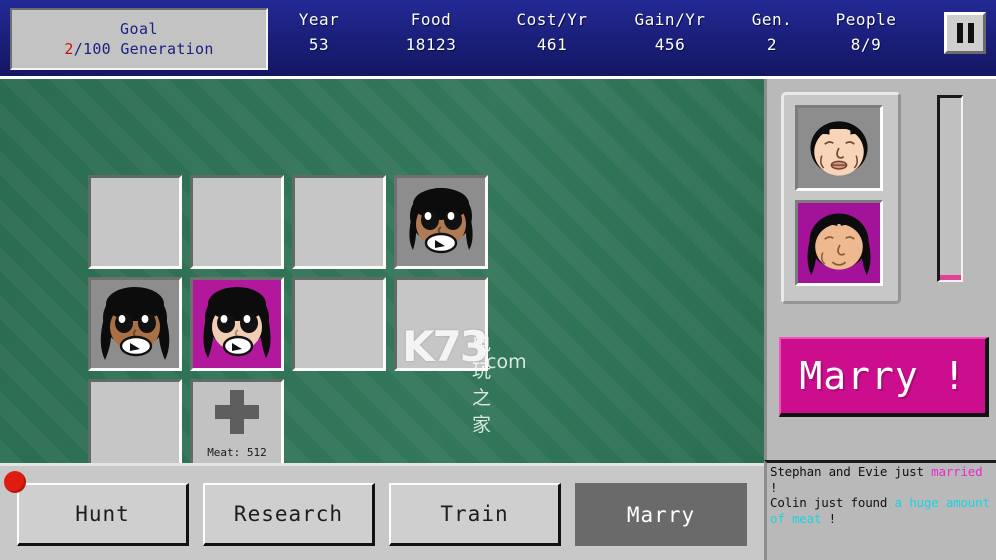  What do you see at coordinates (772, 33) in the screenshot?
I see `stat-generation: Gen. 2` at bounding box center [772, 33].